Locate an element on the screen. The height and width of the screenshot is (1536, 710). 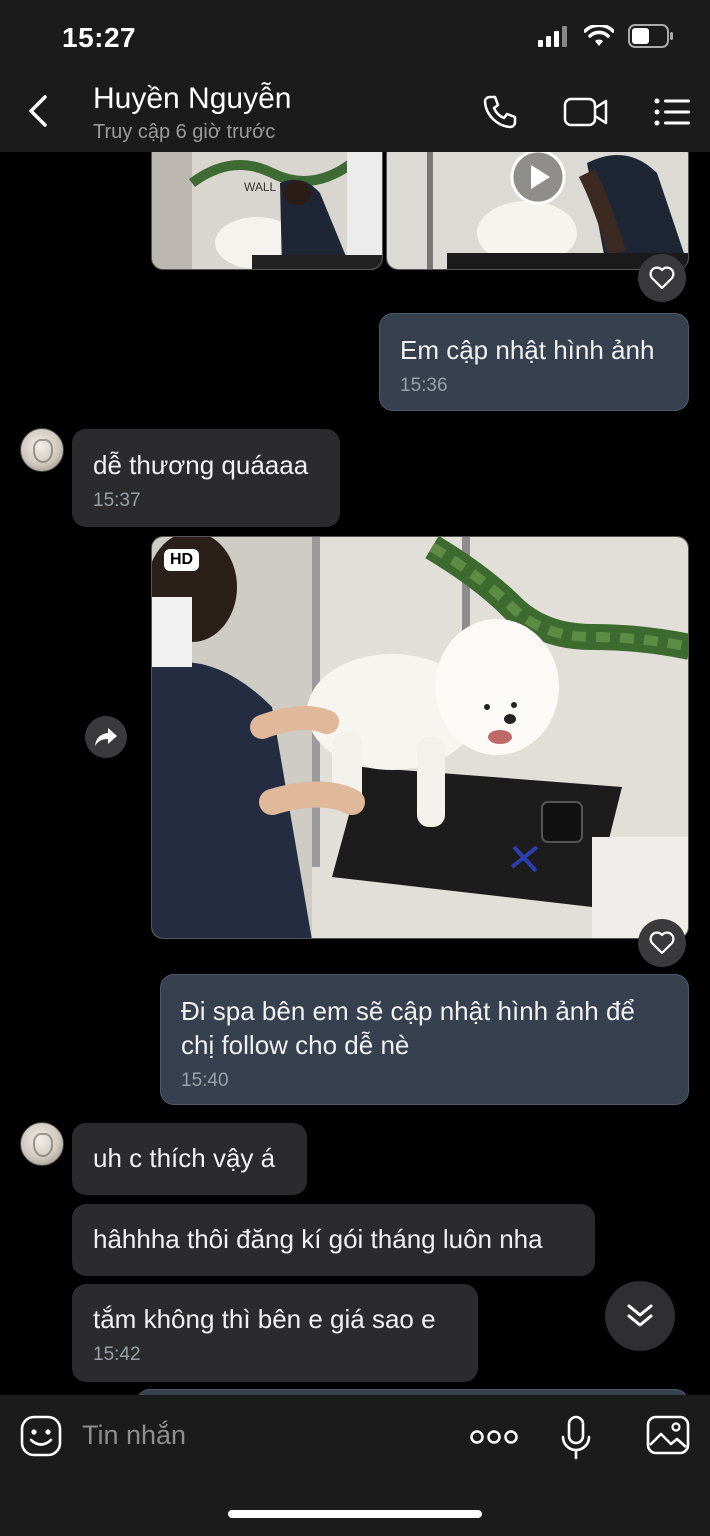
video-call-button is located at coordinates (586, 112).